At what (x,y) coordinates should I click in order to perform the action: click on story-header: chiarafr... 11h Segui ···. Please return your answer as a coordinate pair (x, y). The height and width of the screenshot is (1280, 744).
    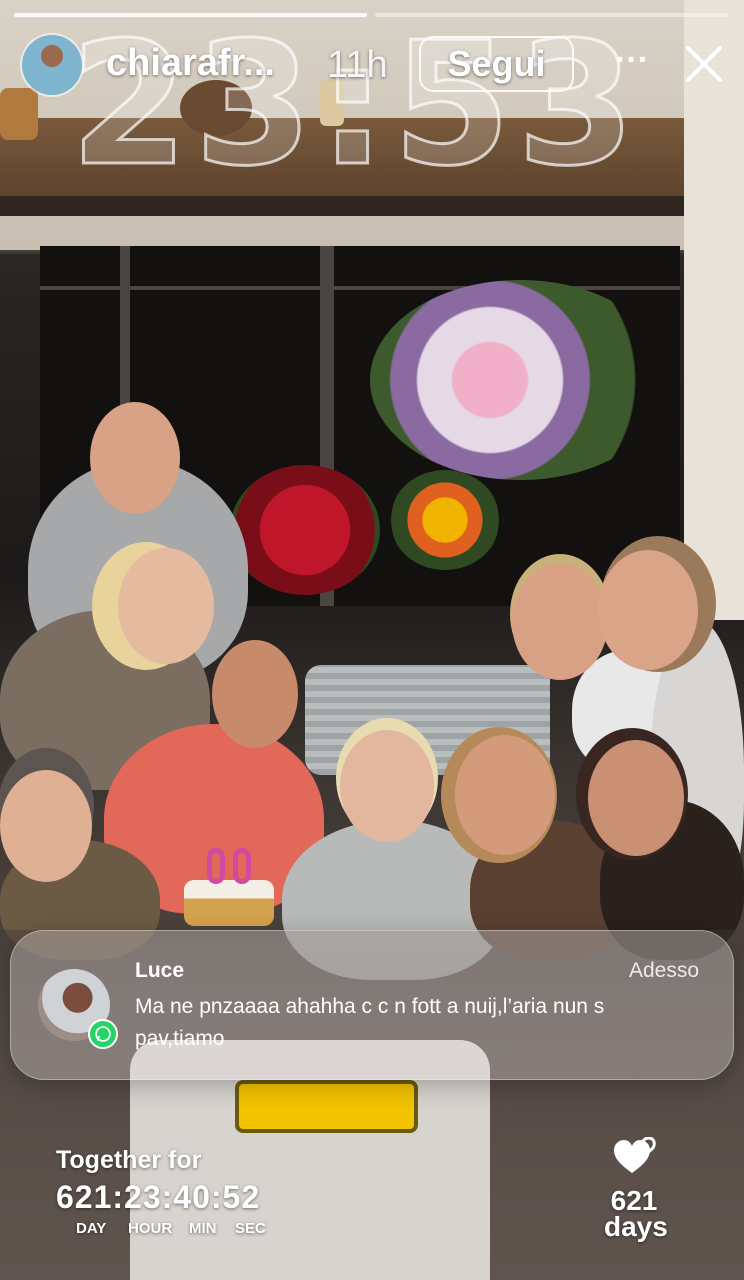
    Looking at the image, I should click on (377, 65).